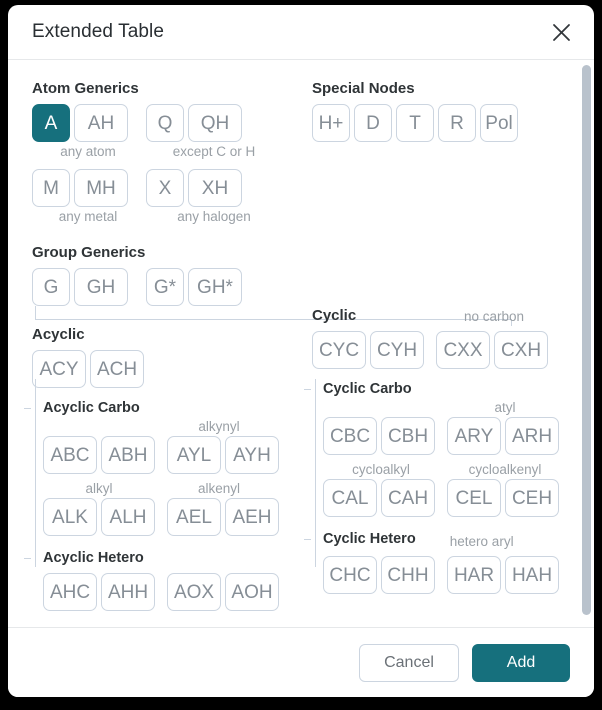  What do you see at coordinates (586, 340) in the screenshot?
I see `scrollbar-thumb` at bounding box center [586, 340].